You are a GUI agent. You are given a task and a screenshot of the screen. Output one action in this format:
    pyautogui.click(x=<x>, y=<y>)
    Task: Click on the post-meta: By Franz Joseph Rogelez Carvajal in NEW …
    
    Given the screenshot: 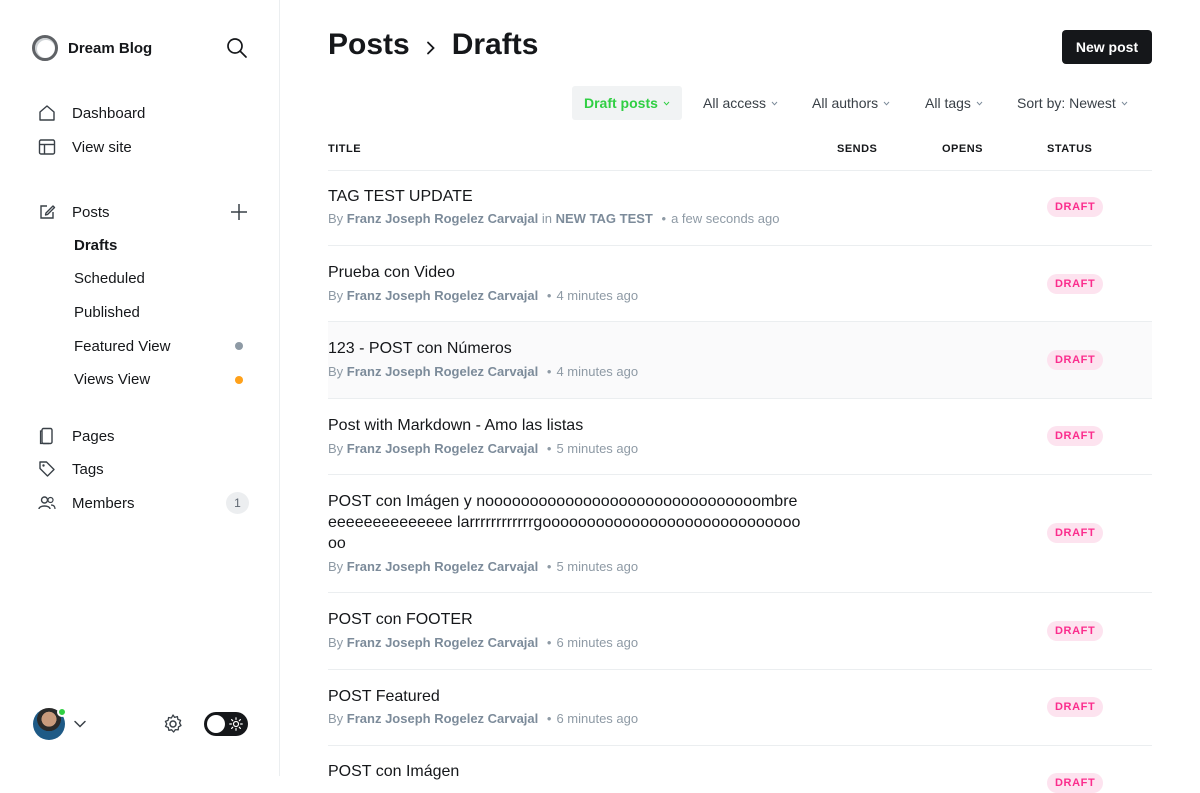 What is the action you would take?
    pyautogui.click(x=553, y=218)
    